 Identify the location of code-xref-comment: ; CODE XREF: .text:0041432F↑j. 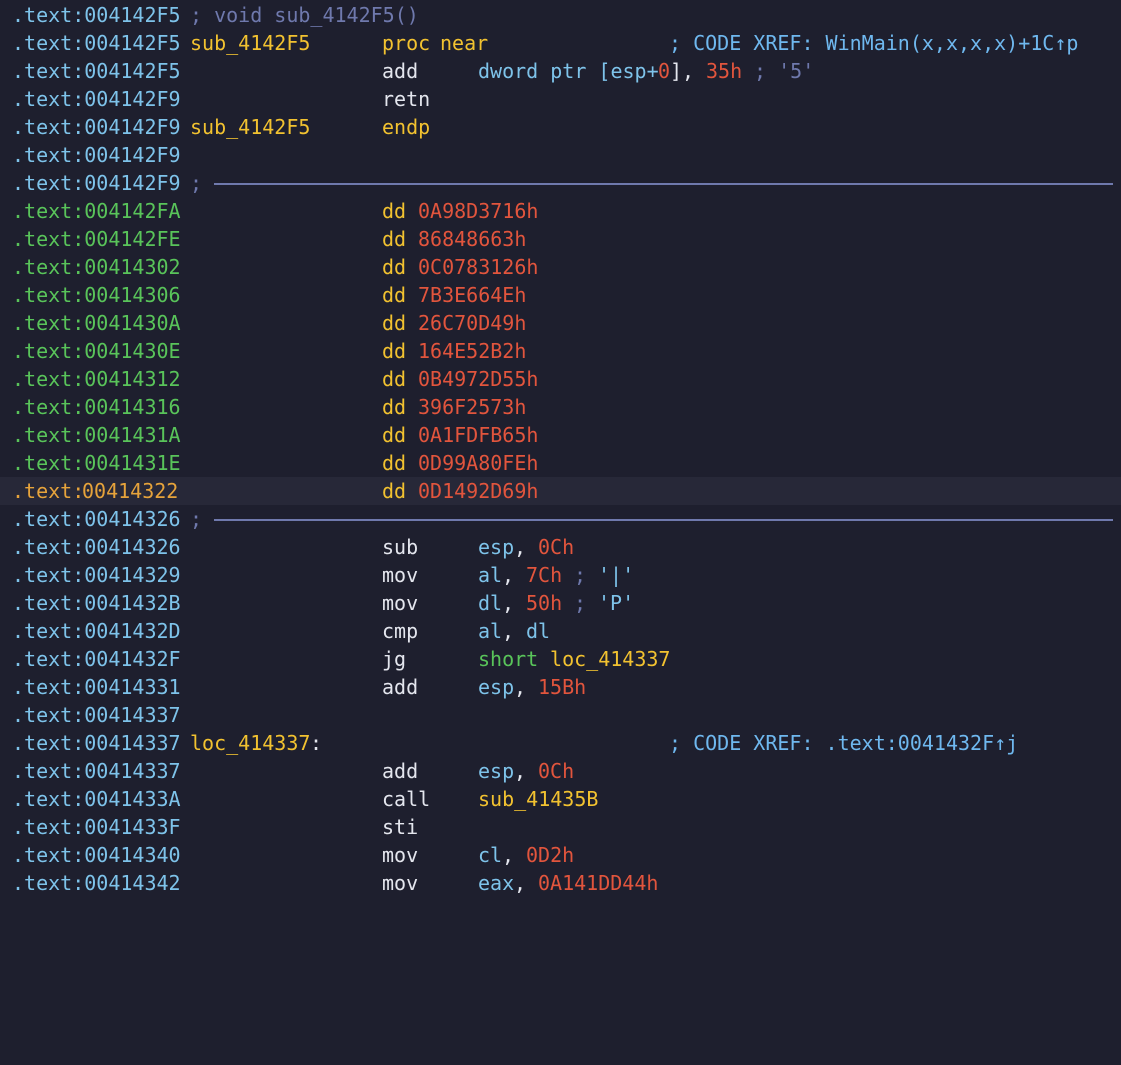
(843, 743).